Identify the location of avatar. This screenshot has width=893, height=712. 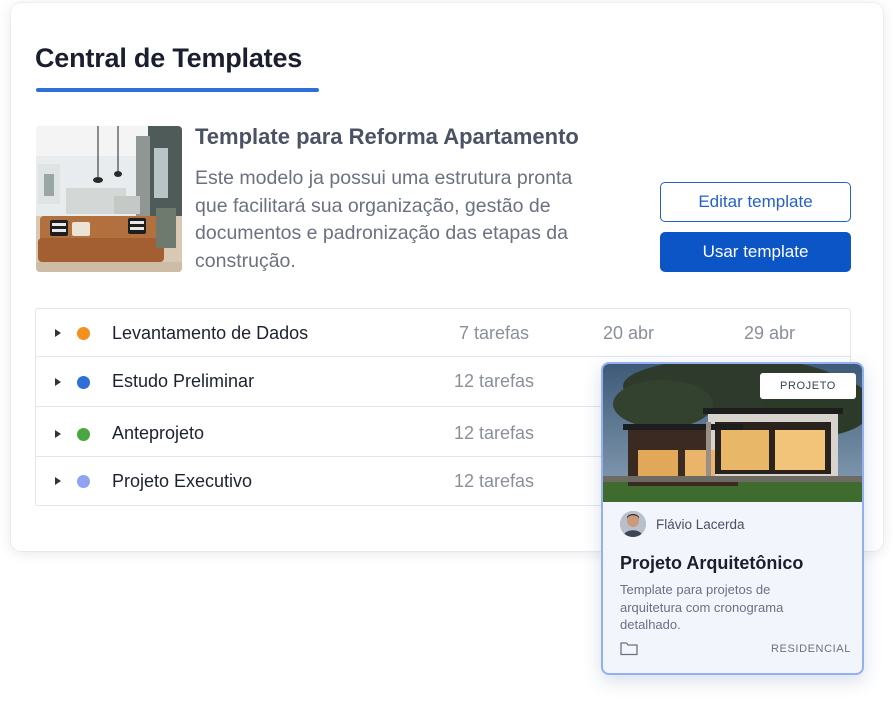
(633, 524).